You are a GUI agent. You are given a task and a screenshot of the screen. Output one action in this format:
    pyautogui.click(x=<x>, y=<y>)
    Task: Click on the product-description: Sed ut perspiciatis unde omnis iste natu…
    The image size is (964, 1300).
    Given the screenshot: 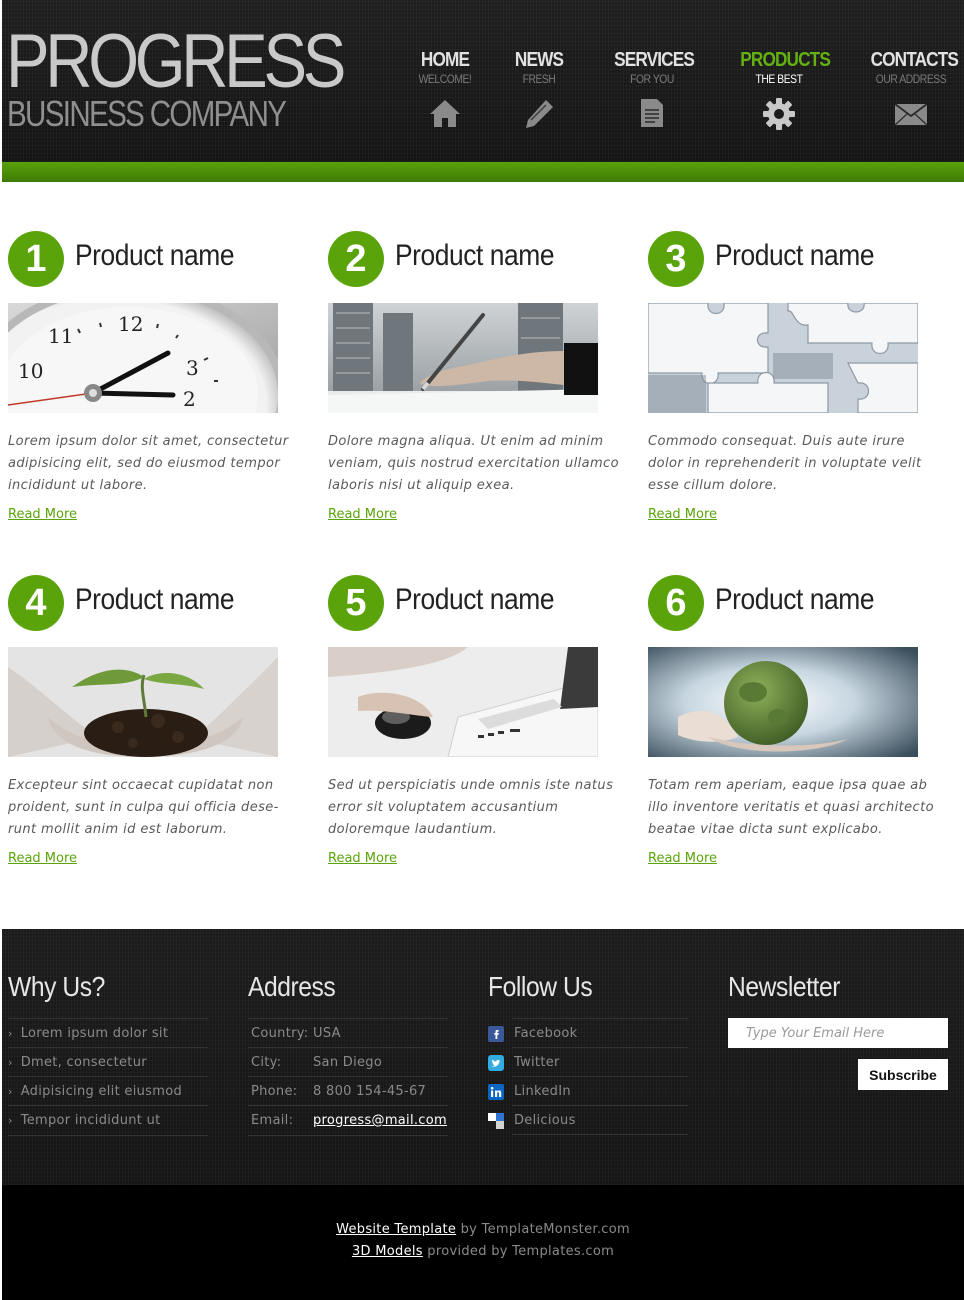 What is the action you would take?
    pyautogui.click(x=471, y=807)
    